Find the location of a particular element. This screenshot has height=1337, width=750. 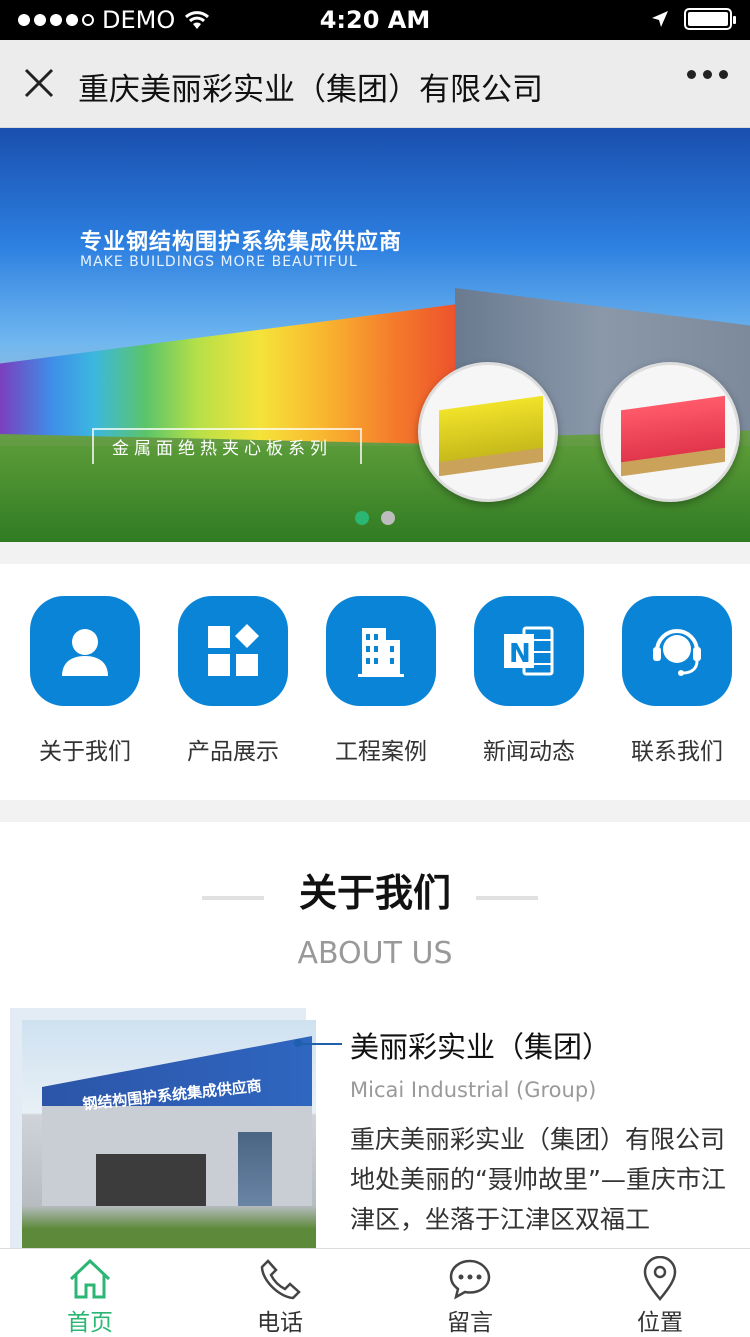

company-english-name: Micai Industrial (Group) is located at coordinates (473, 1090).